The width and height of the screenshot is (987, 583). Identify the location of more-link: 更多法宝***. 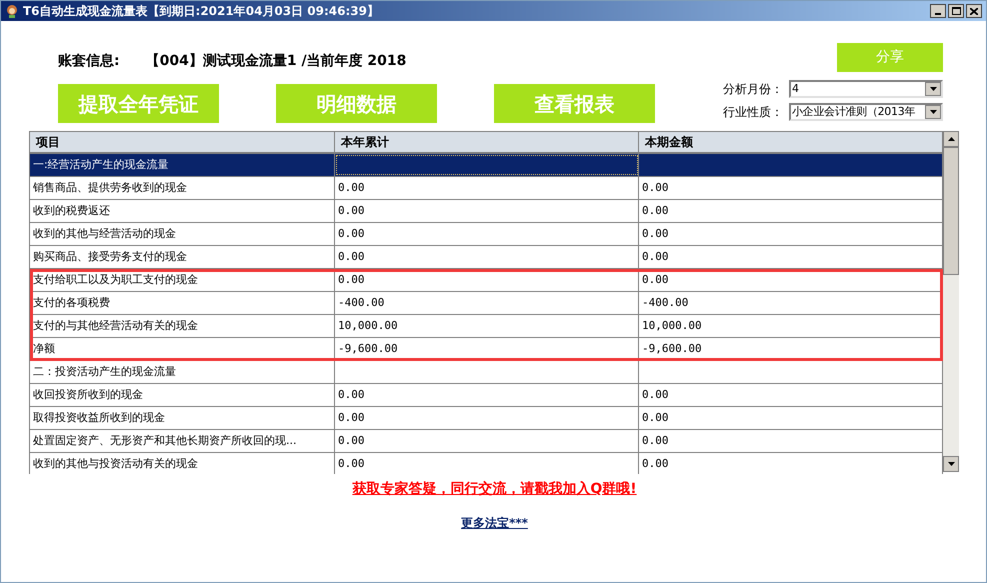
(494, 523).